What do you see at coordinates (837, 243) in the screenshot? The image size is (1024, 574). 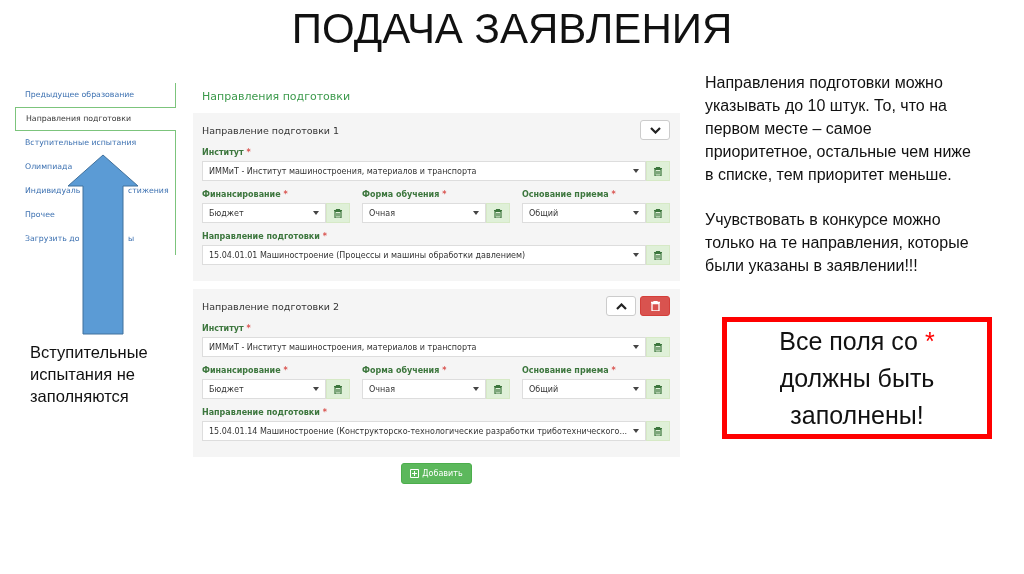 I see `note-text: Учувствовать в конкурсе можно только на те направления, которые были указаны в заявлении!!!` at bounding box center [837, 243].